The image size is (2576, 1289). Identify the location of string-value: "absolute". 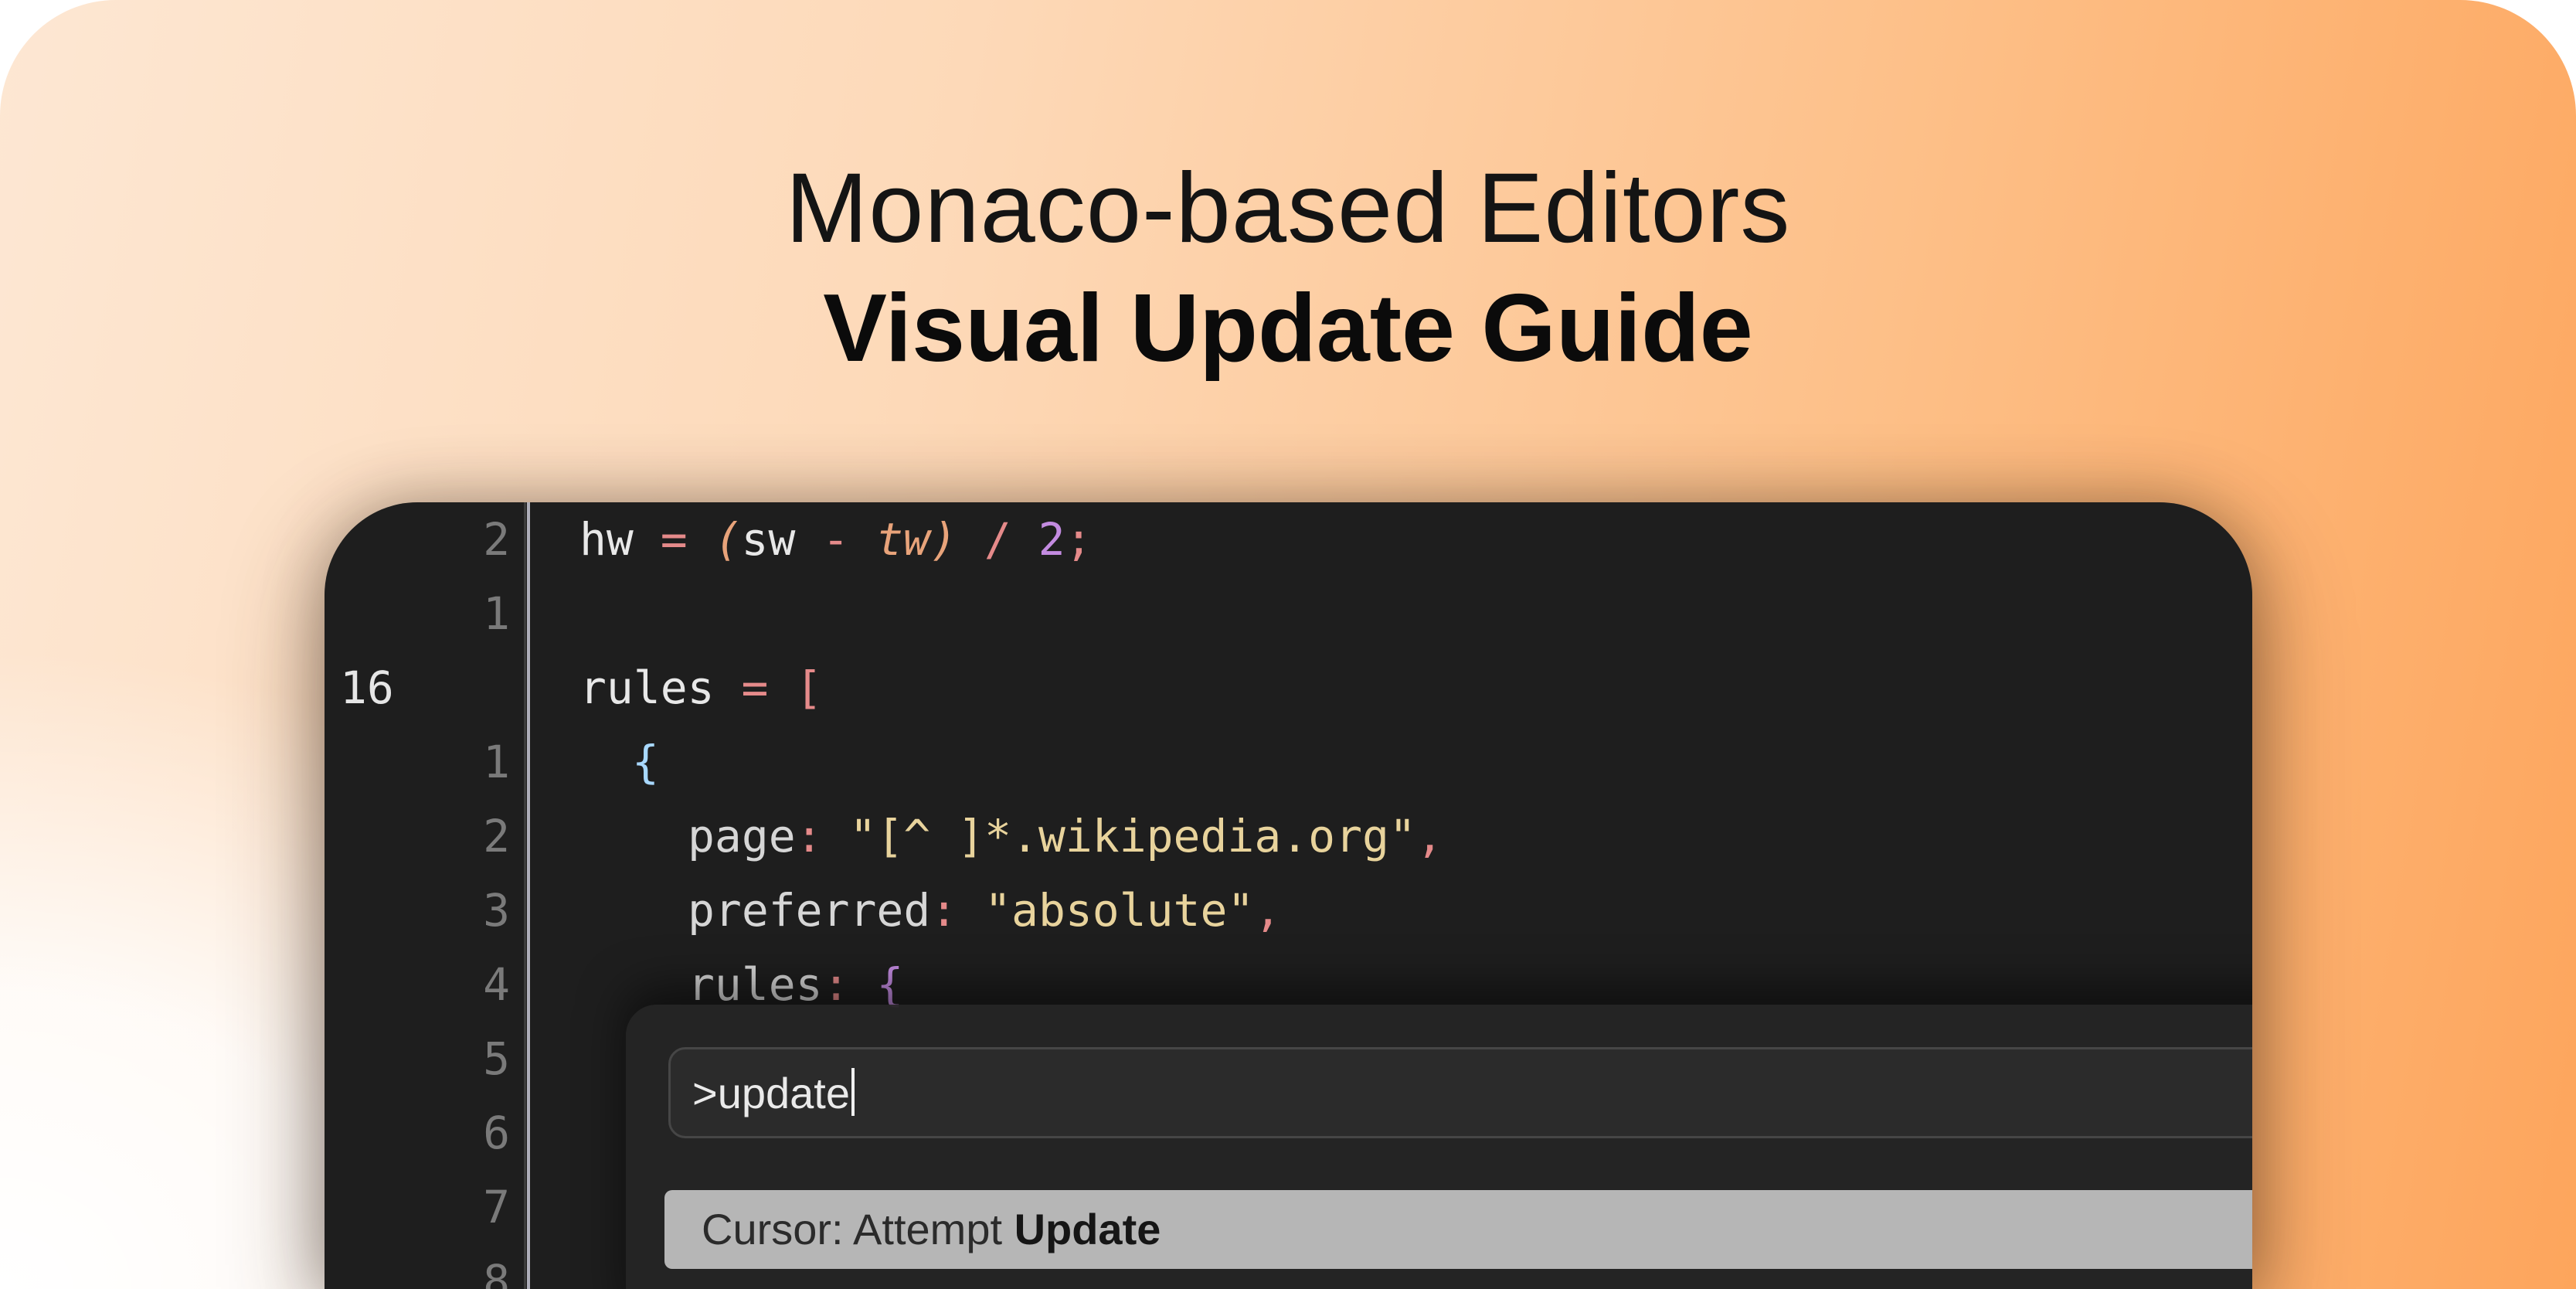
(1119, 910).